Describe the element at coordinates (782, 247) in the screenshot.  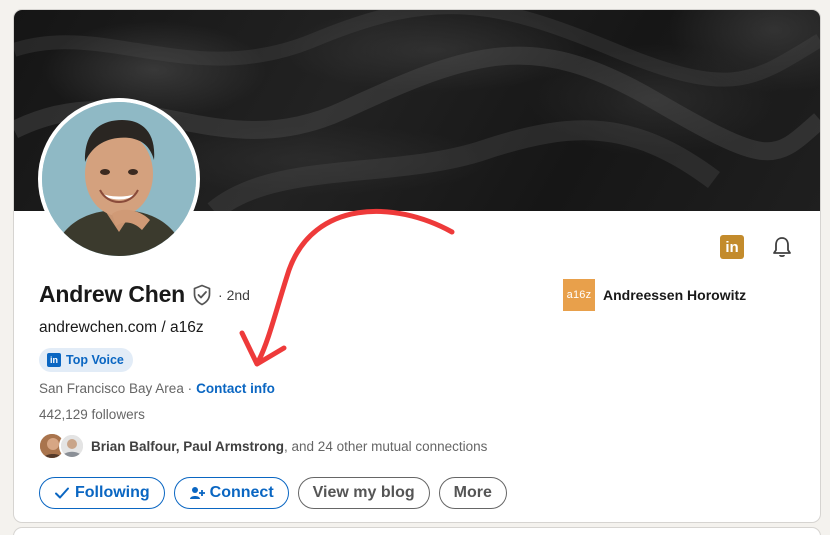
I see `bell-icon` at that location.